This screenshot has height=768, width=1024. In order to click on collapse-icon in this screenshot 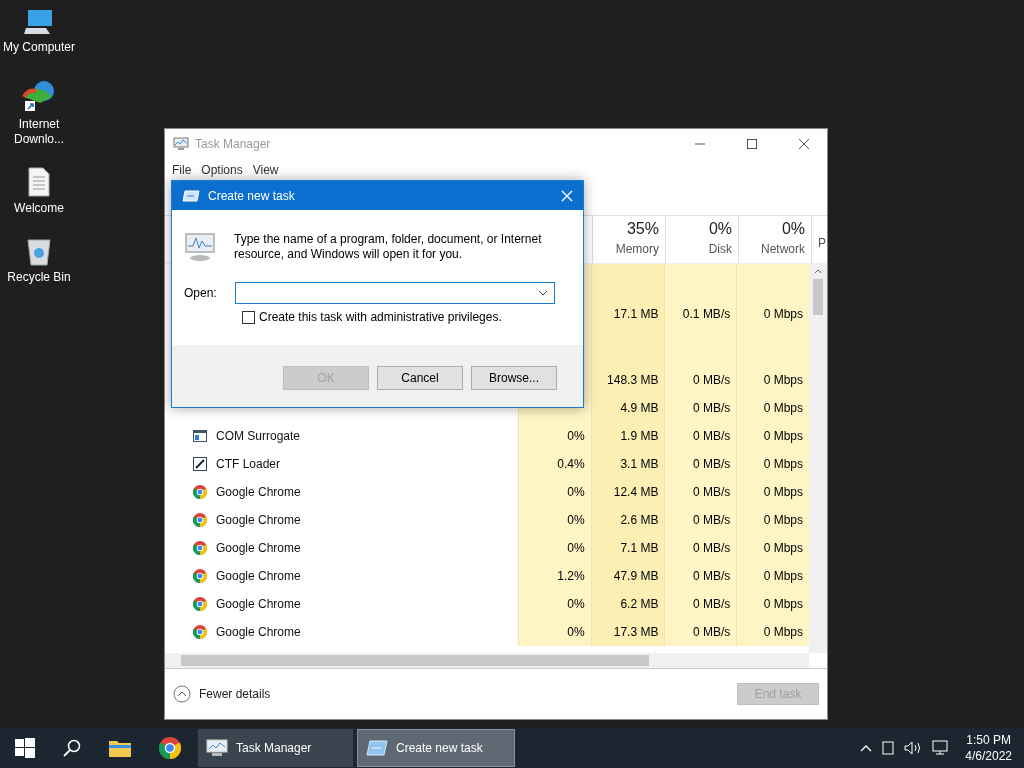, I will do `click(182, 694)`.